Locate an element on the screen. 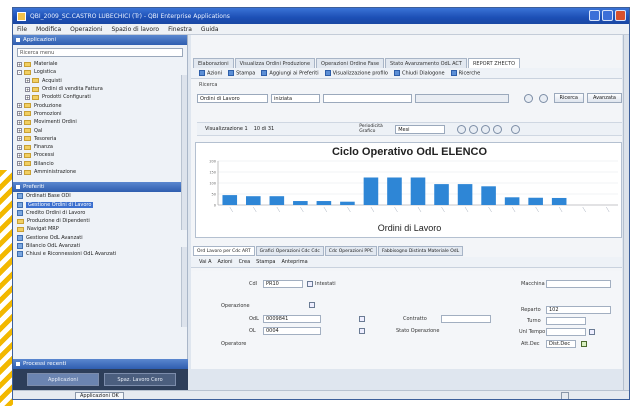  minimize-icon is located at coordinates (594, 15).